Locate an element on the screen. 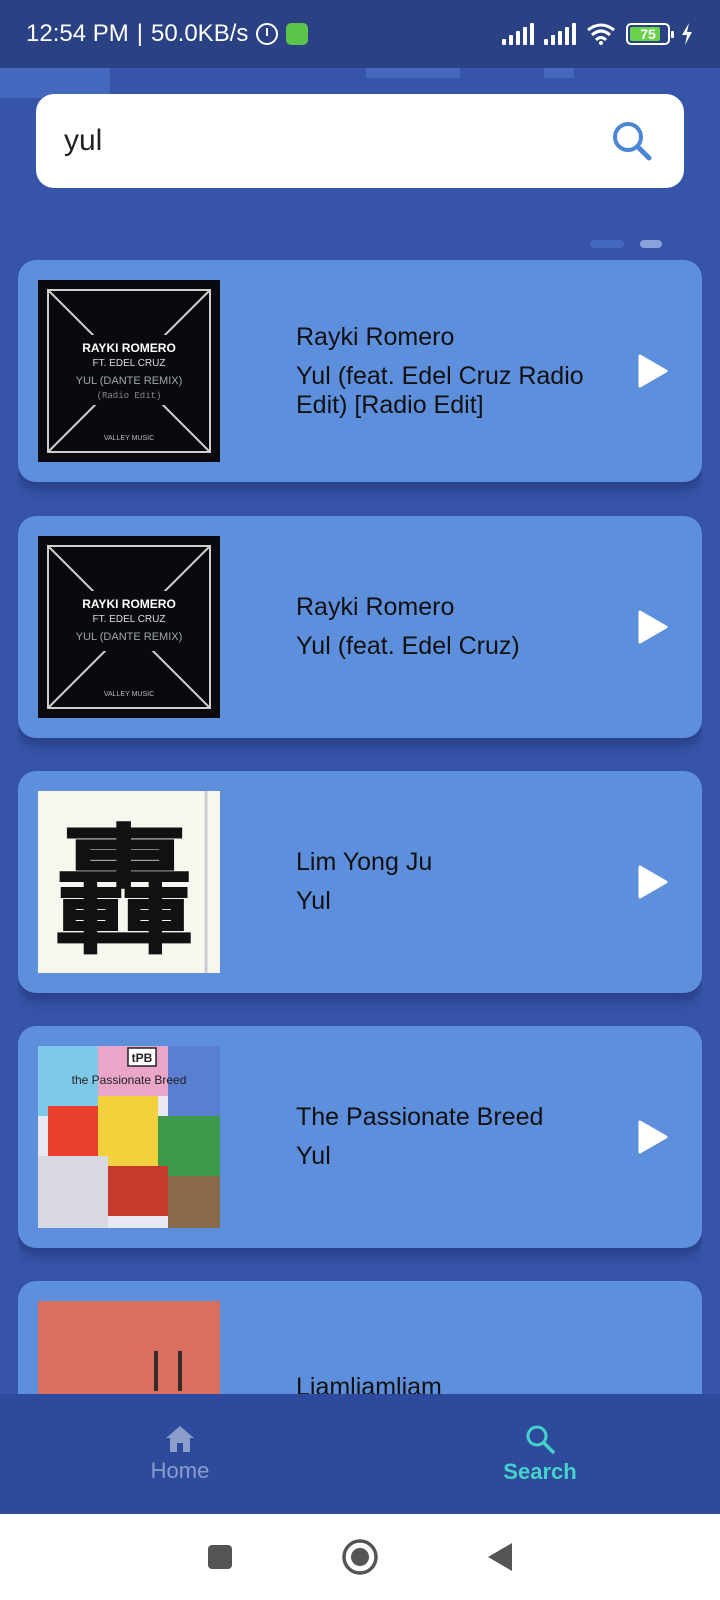 This screenshot has width=720, height=1600. cover-text: 轟 is located at coordinates (124, 892).